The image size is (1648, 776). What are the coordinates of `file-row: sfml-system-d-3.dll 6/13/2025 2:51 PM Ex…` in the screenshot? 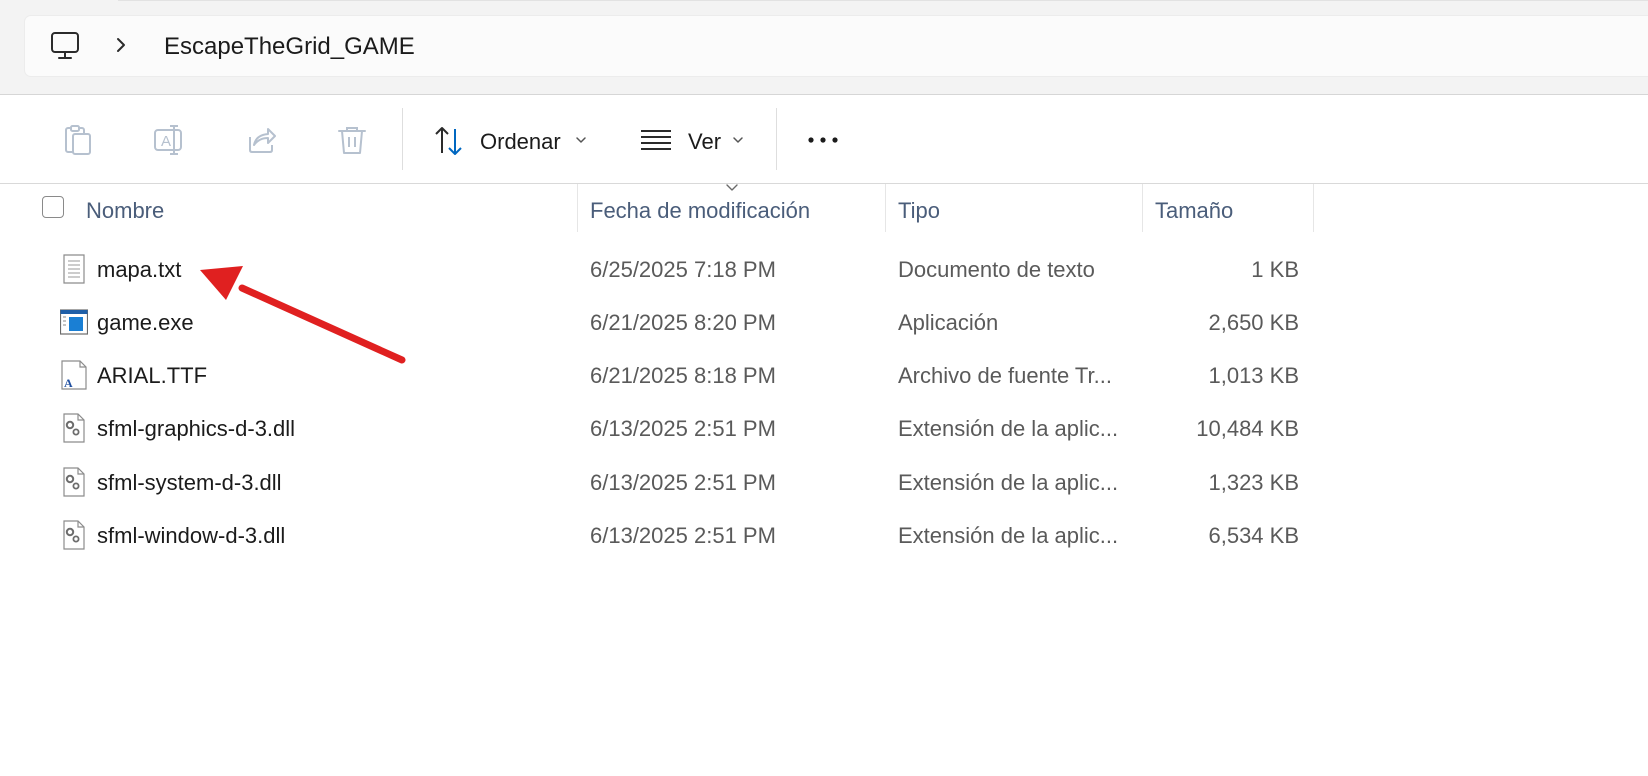 It's located at (824, 482).